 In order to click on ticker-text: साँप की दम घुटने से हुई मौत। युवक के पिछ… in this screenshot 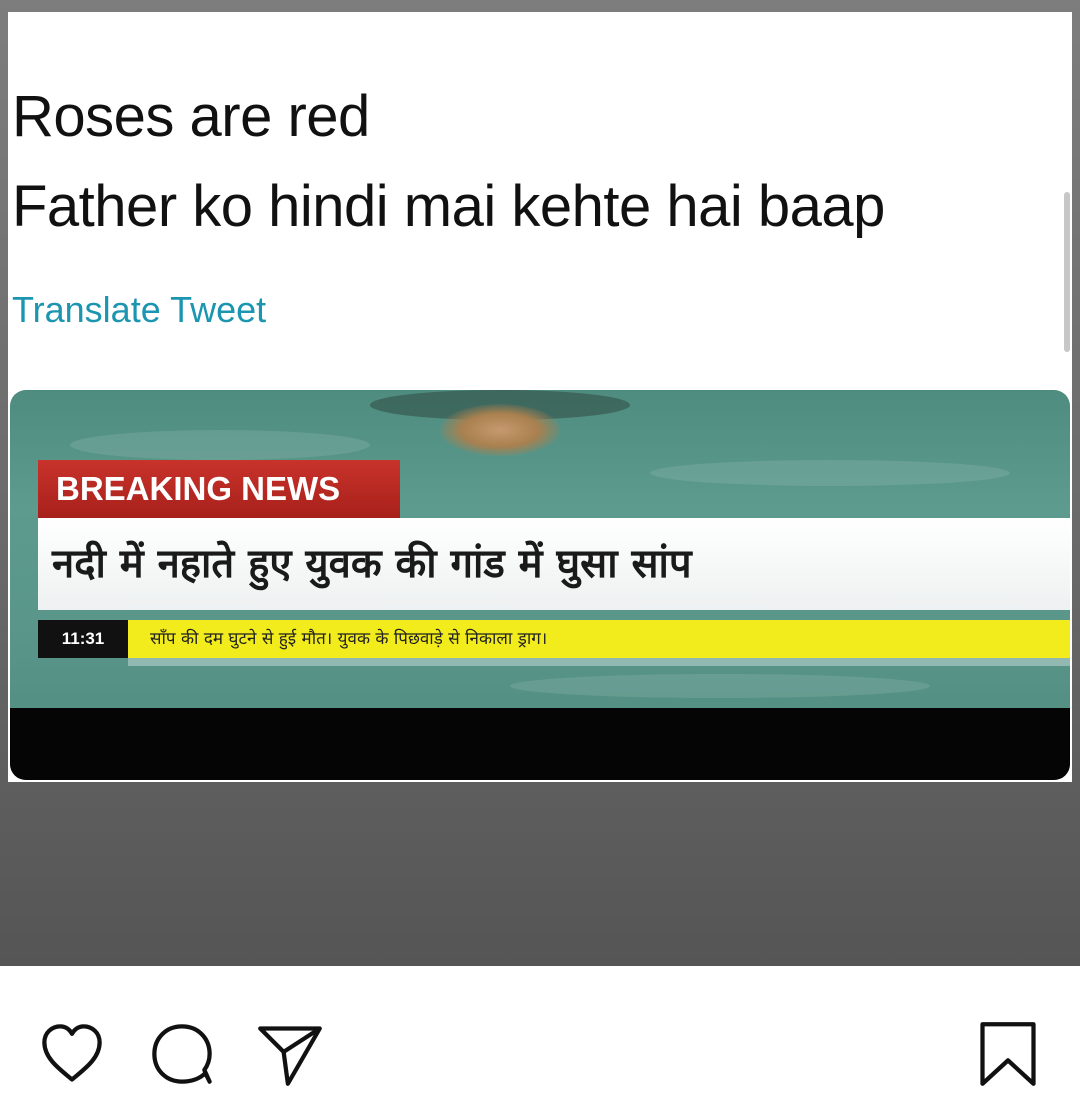, I will do `click(599, 639)`.